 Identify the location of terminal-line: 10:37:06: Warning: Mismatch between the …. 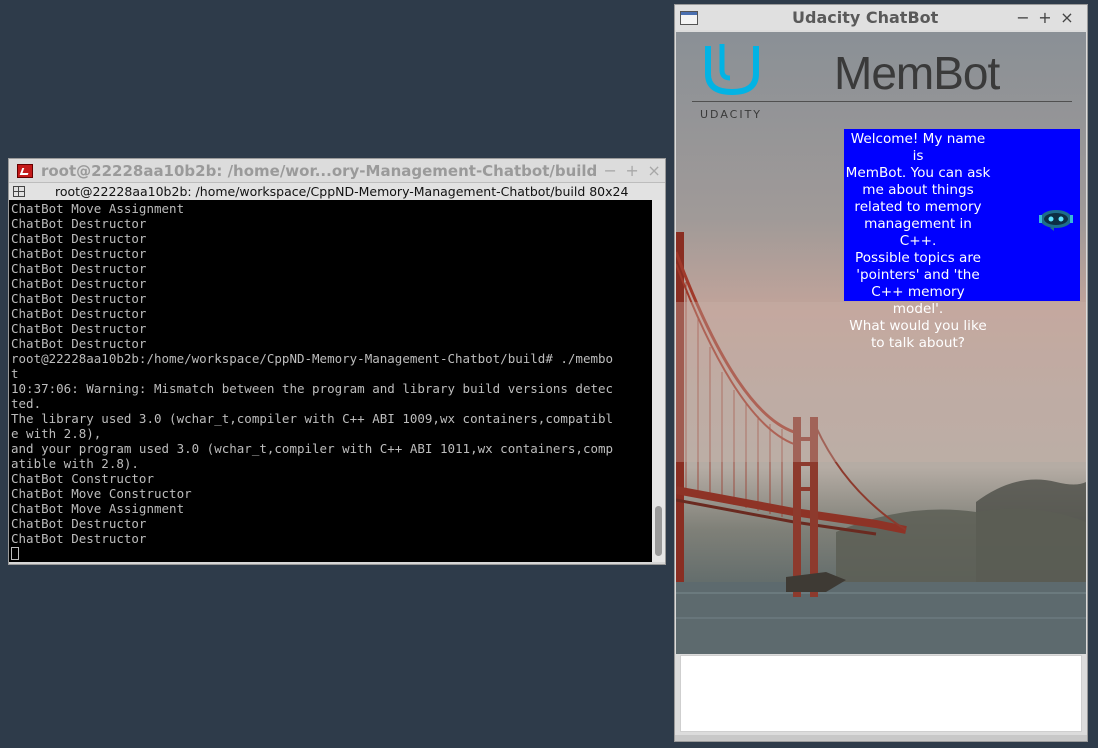
(312, 388).